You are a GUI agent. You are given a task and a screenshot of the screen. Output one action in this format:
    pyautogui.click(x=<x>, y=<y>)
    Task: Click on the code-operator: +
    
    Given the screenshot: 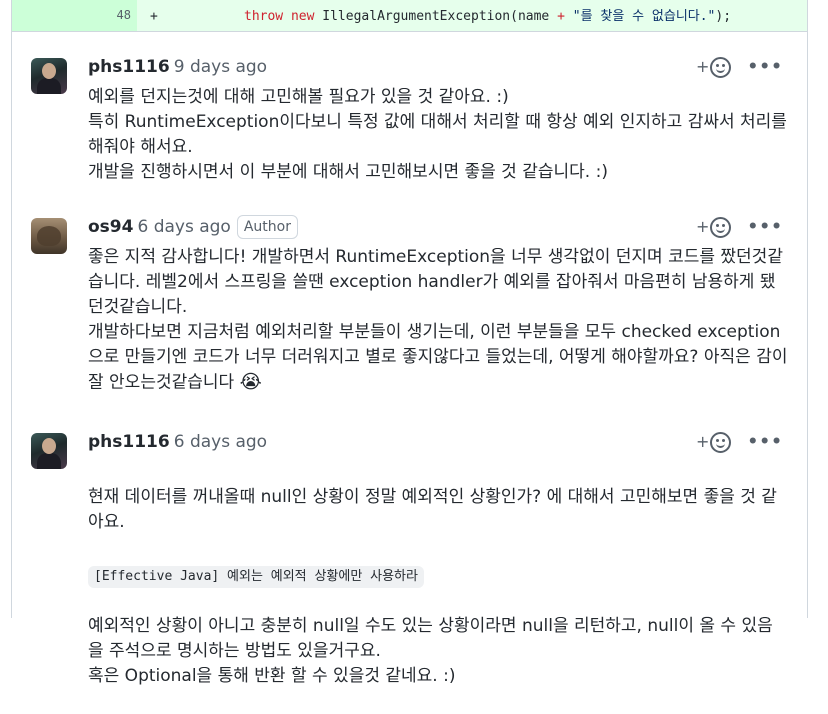 What is the action you would take?
    pyautogui.click(x=561, y=16)
    